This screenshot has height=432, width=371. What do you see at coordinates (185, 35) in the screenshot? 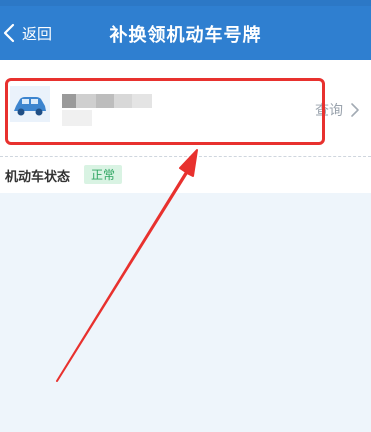
I see `page-title: 补换领机动车号牌` at bounding box center [185, 35].